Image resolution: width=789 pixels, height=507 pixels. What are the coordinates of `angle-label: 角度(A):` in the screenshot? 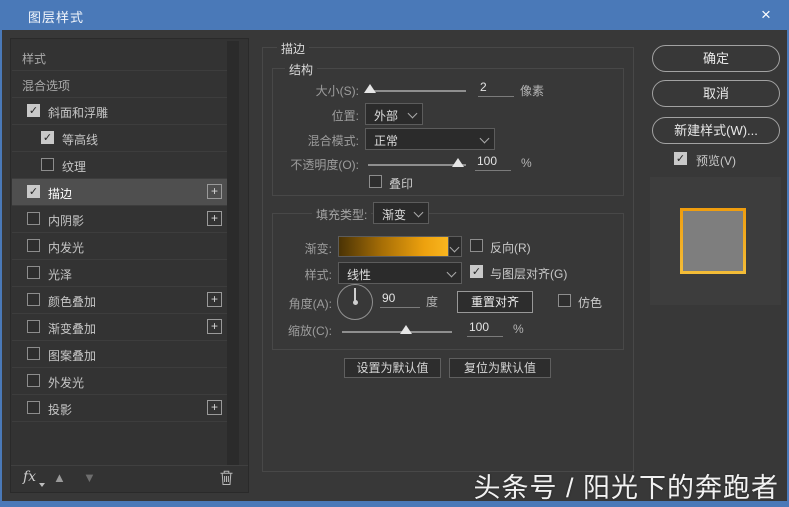 It's located at (310, 304).